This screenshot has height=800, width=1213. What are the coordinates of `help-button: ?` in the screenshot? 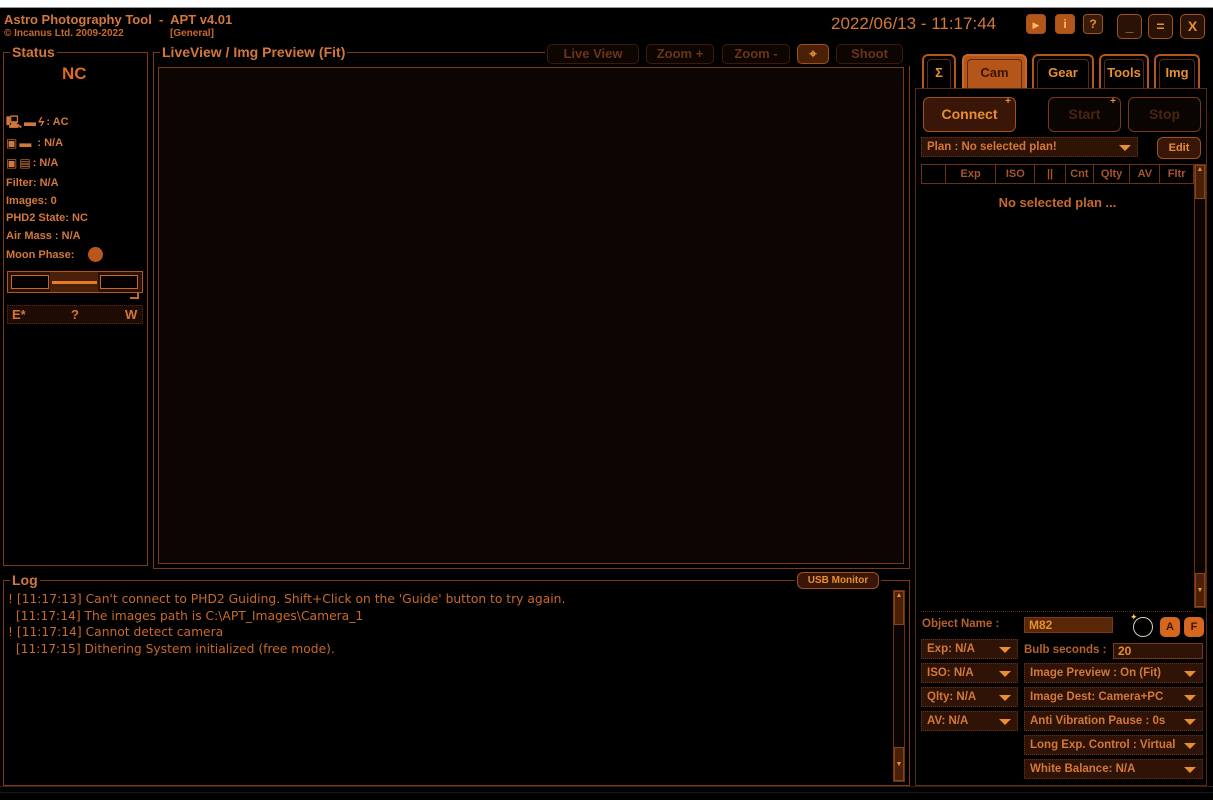 It's located at (1093, 24).